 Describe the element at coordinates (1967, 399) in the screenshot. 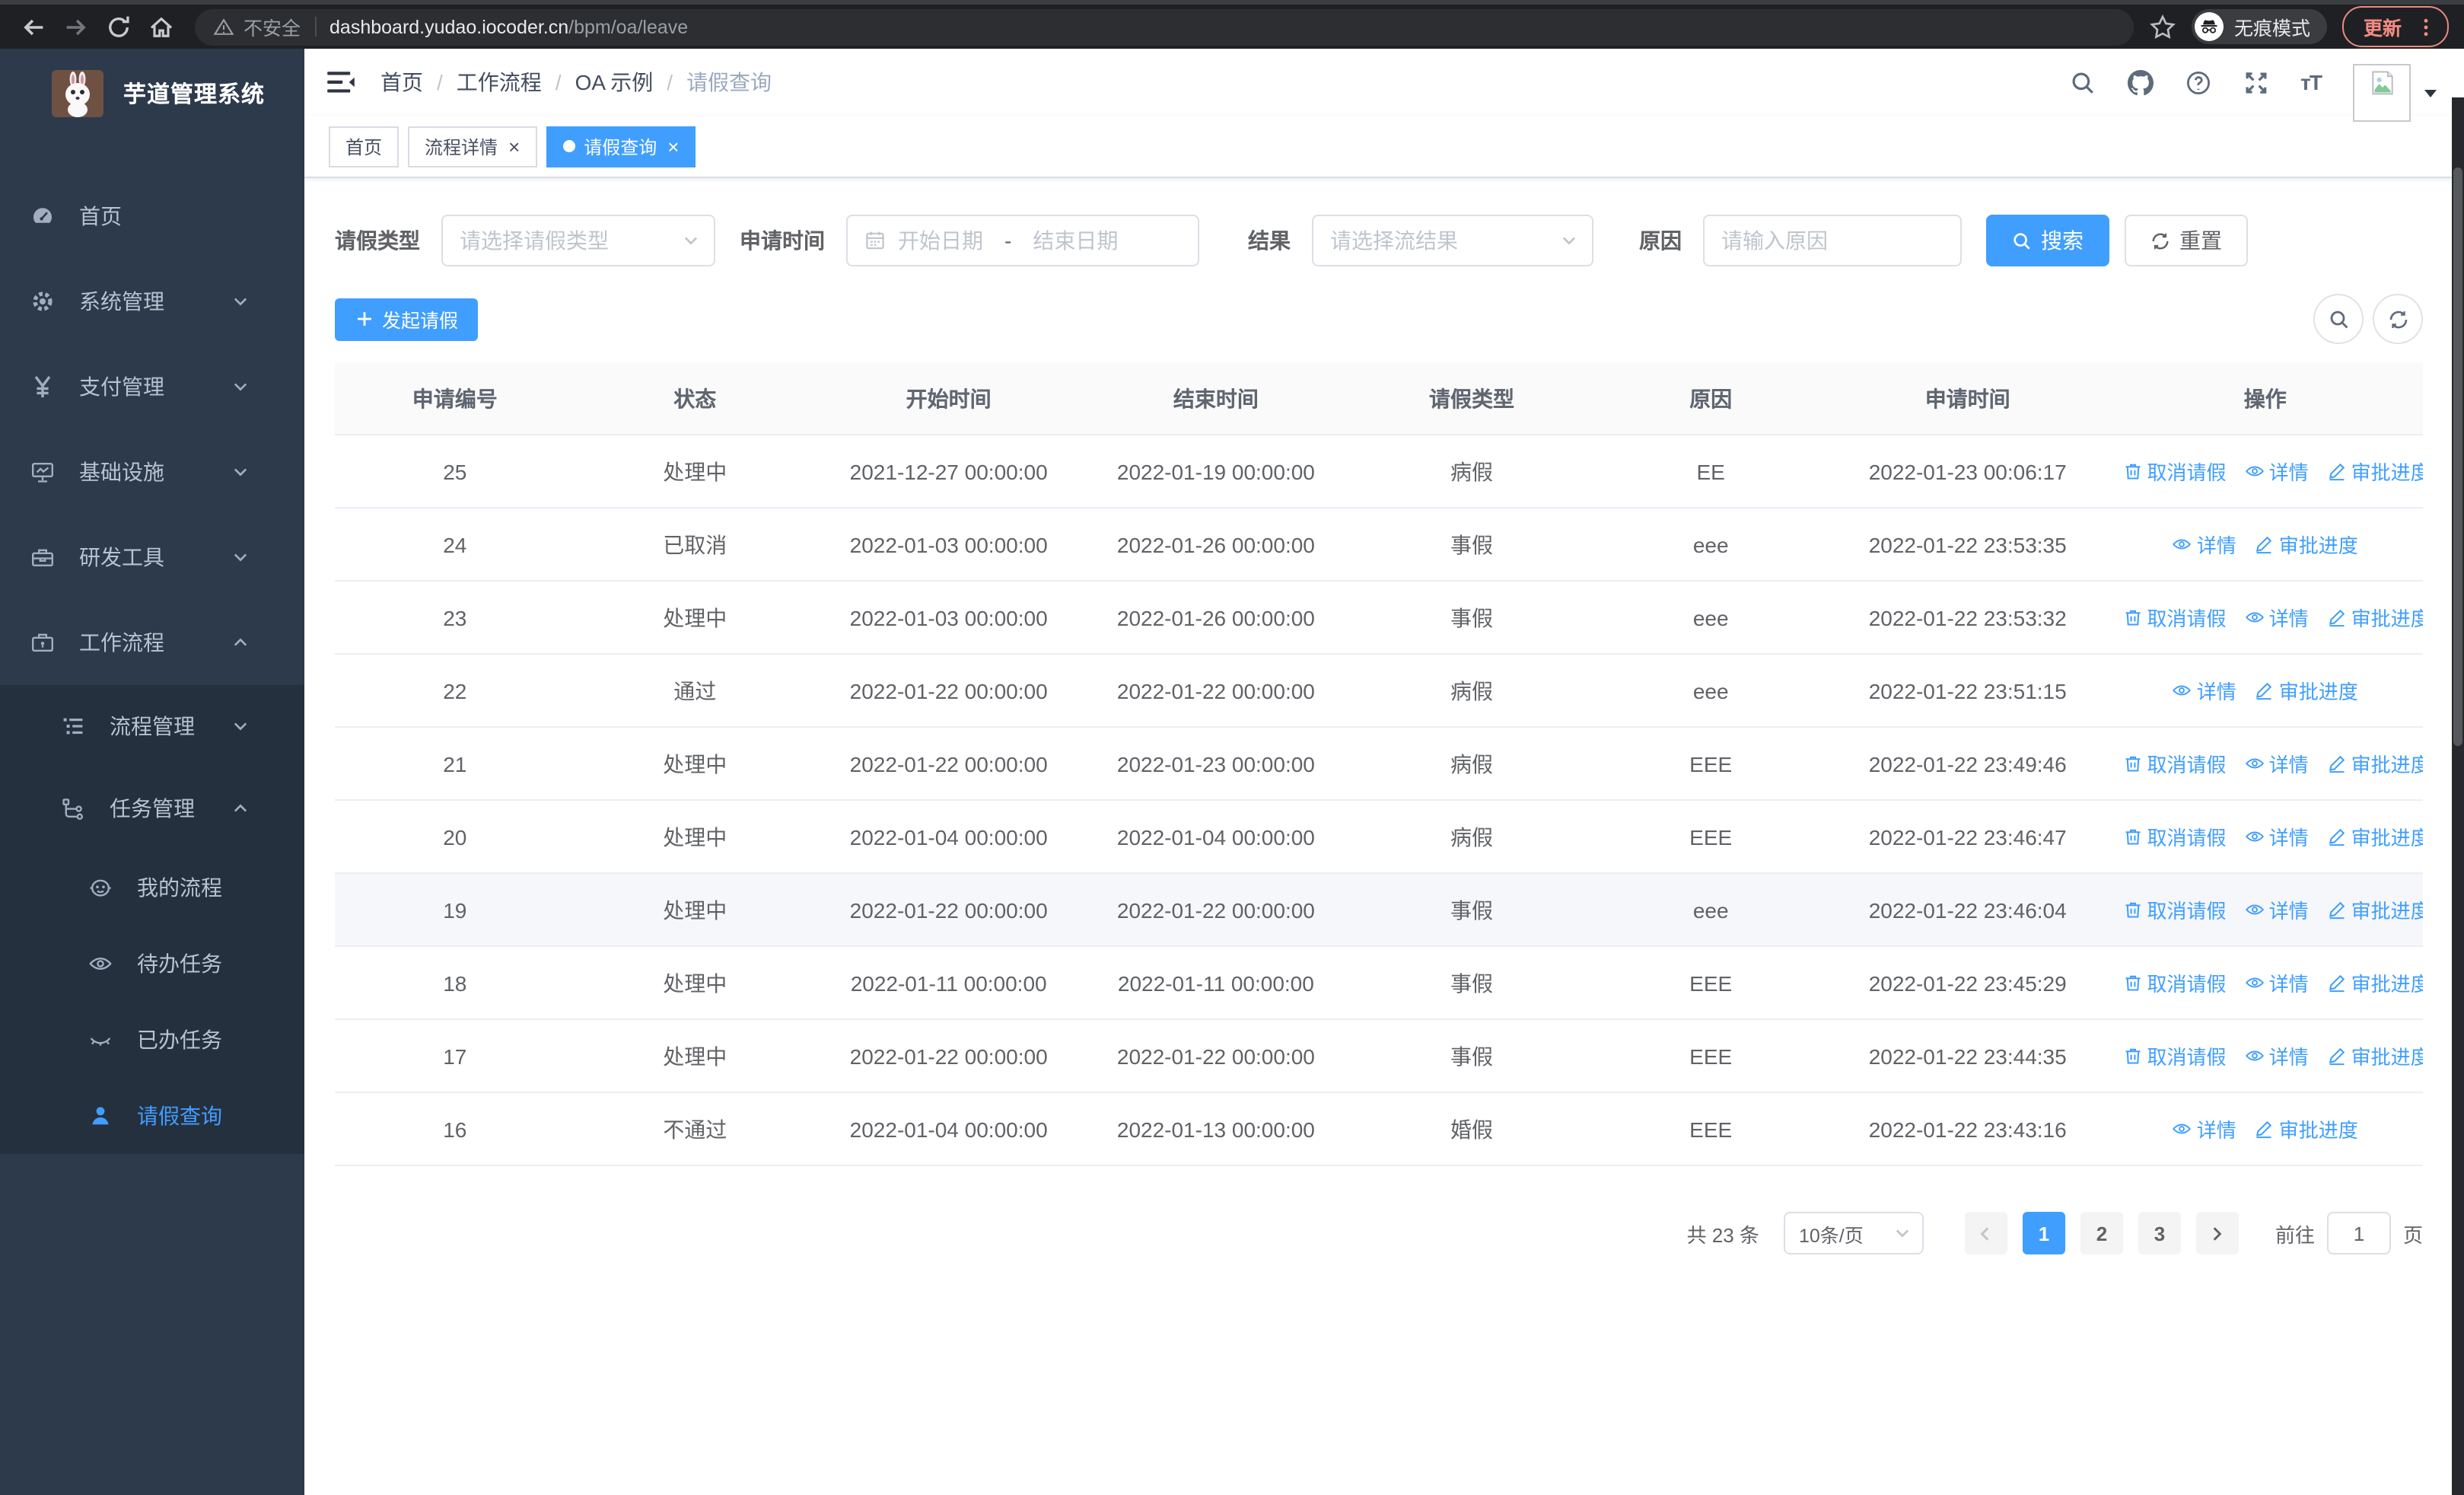

I see `column-header-6: 申请时间` at that location.